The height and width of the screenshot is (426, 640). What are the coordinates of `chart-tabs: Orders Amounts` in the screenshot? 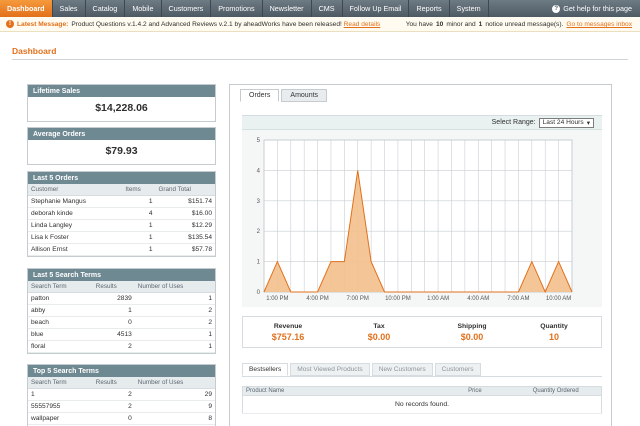 It's located at (284, 95).